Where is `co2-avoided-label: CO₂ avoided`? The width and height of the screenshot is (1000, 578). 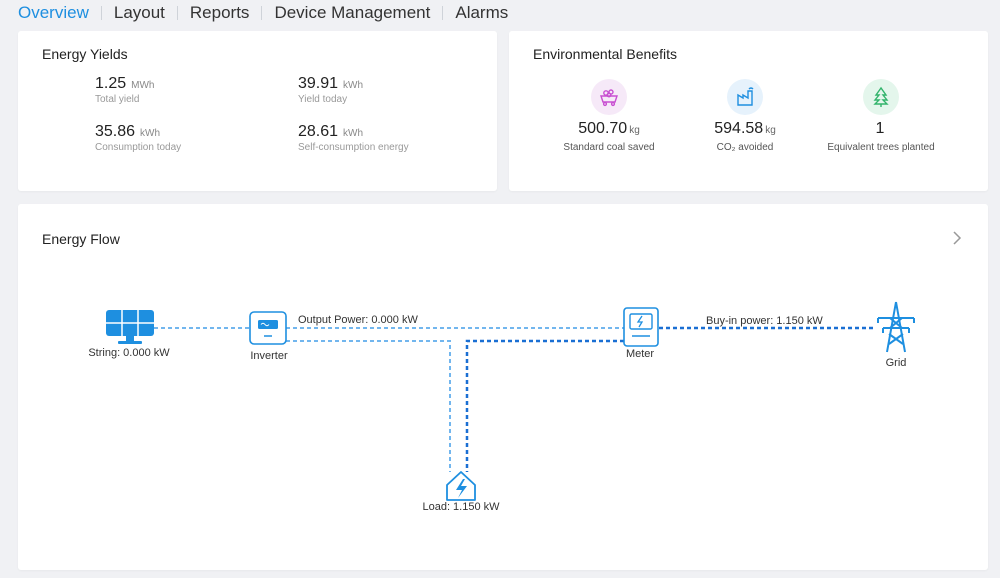
co2-avoided-label: CO₂ avoided is located at coordinates (745, 147).